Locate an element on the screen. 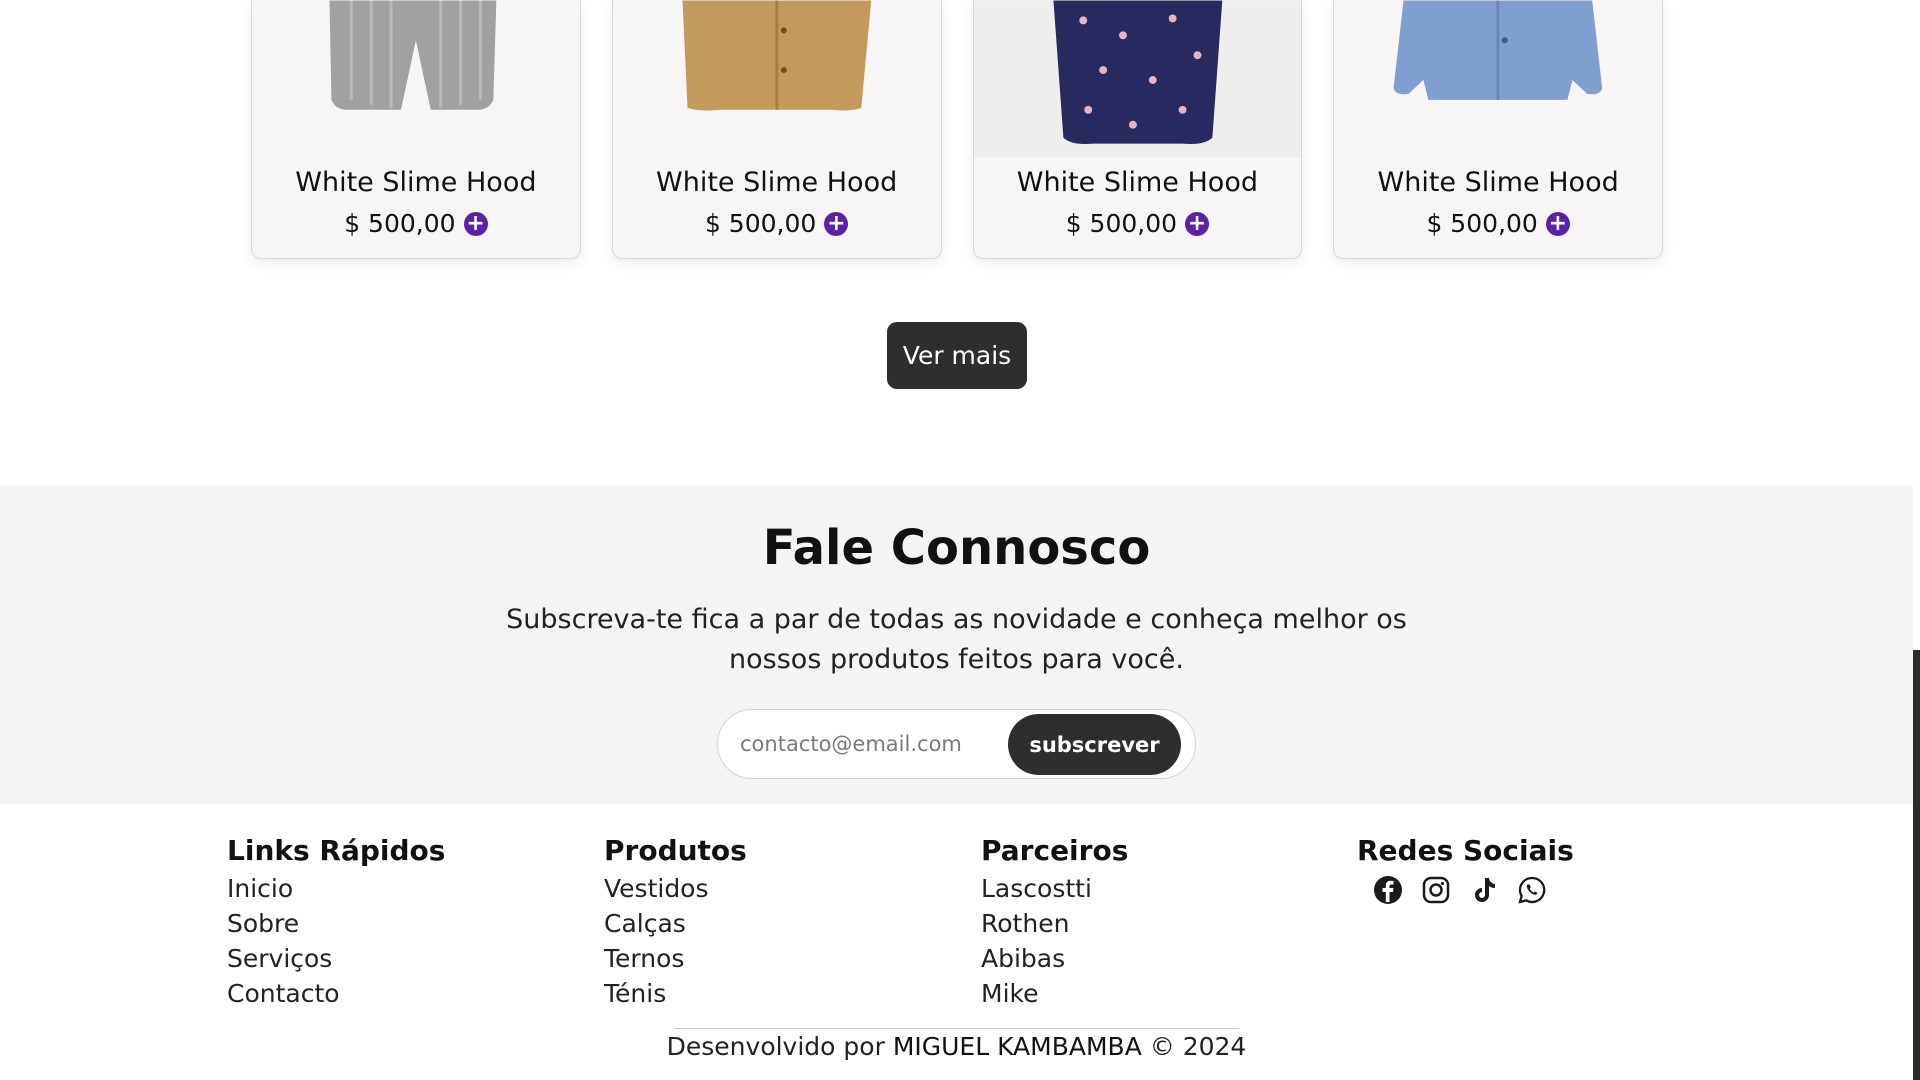 This screenshot has height=1080, width=1920. contact-title: Fale Connosco is located at coordinates (956, 548).